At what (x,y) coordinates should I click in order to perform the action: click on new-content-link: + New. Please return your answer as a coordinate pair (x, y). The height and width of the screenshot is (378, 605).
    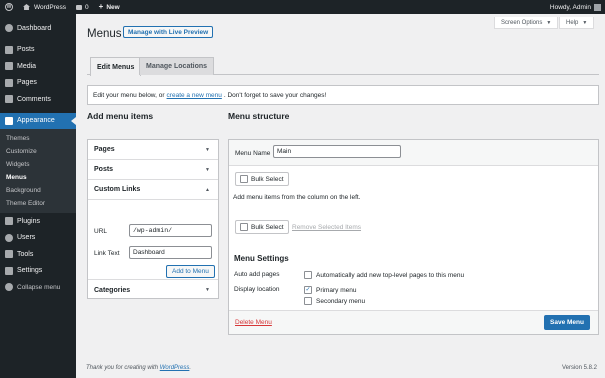
    Looking at the image, I should click on (109, 7).